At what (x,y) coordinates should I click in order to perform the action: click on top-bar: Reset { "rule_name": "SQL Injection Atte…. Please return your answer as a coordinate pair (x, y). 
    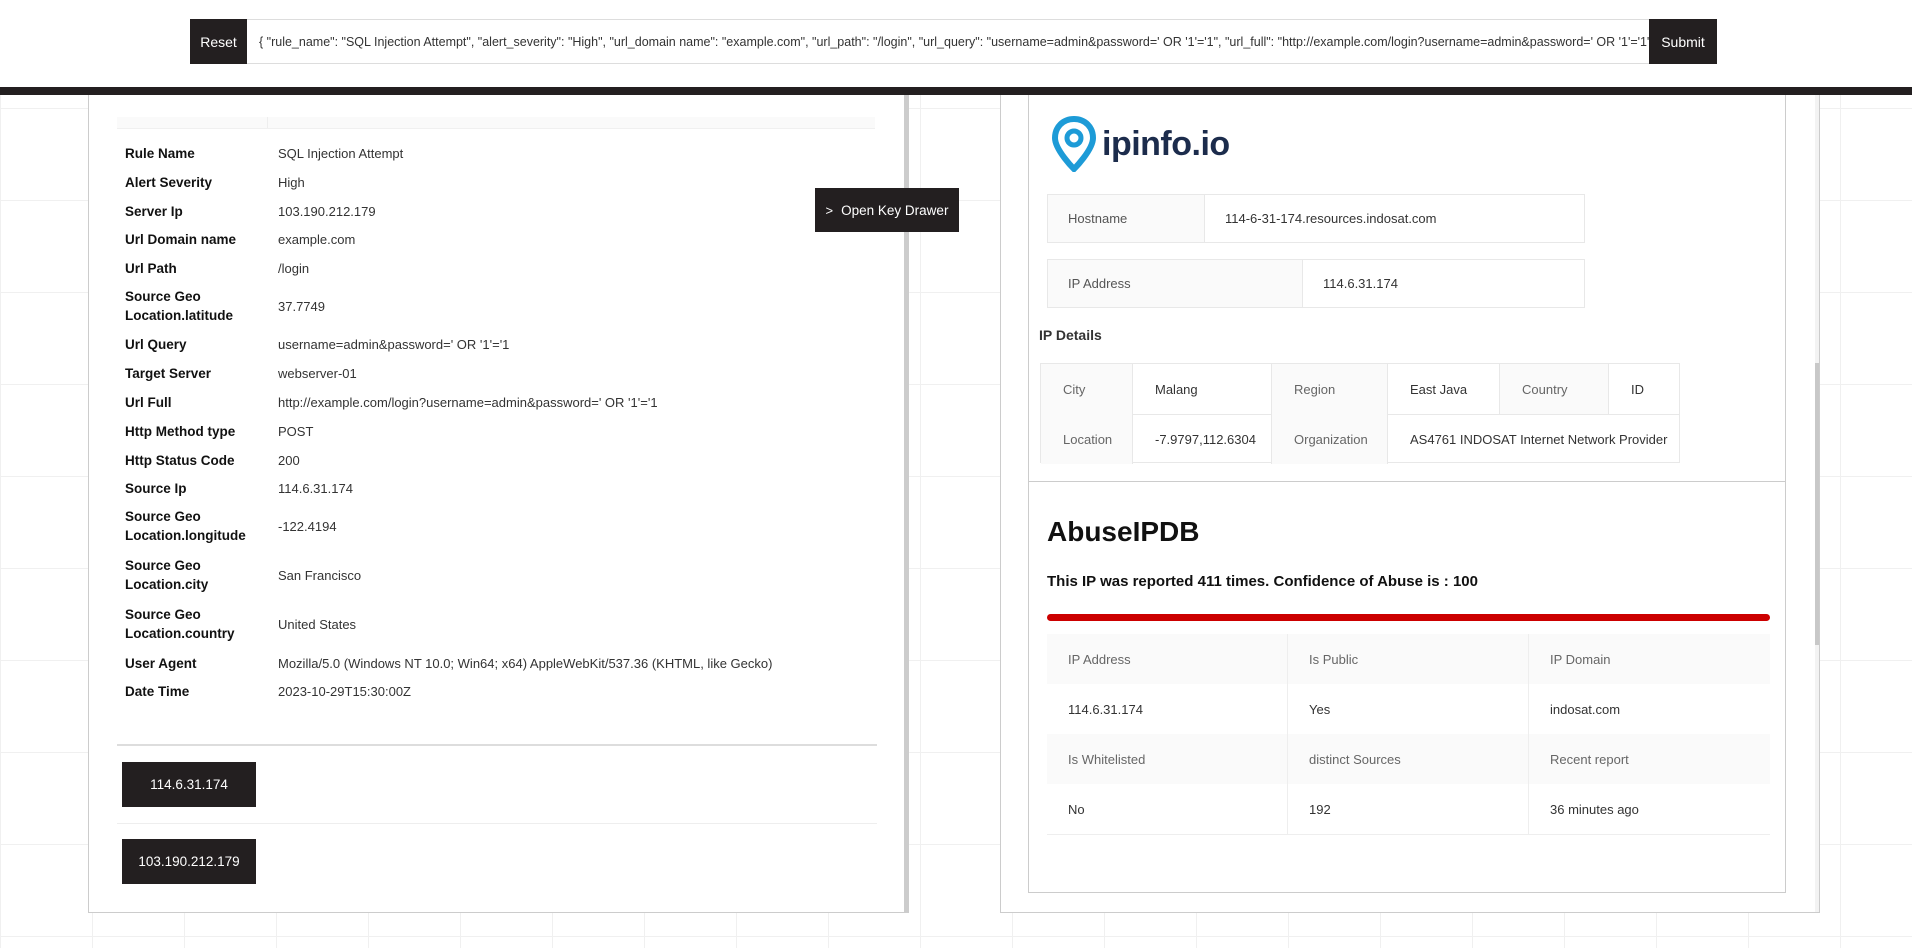
    Looking at the image, I should click on (956, 44).